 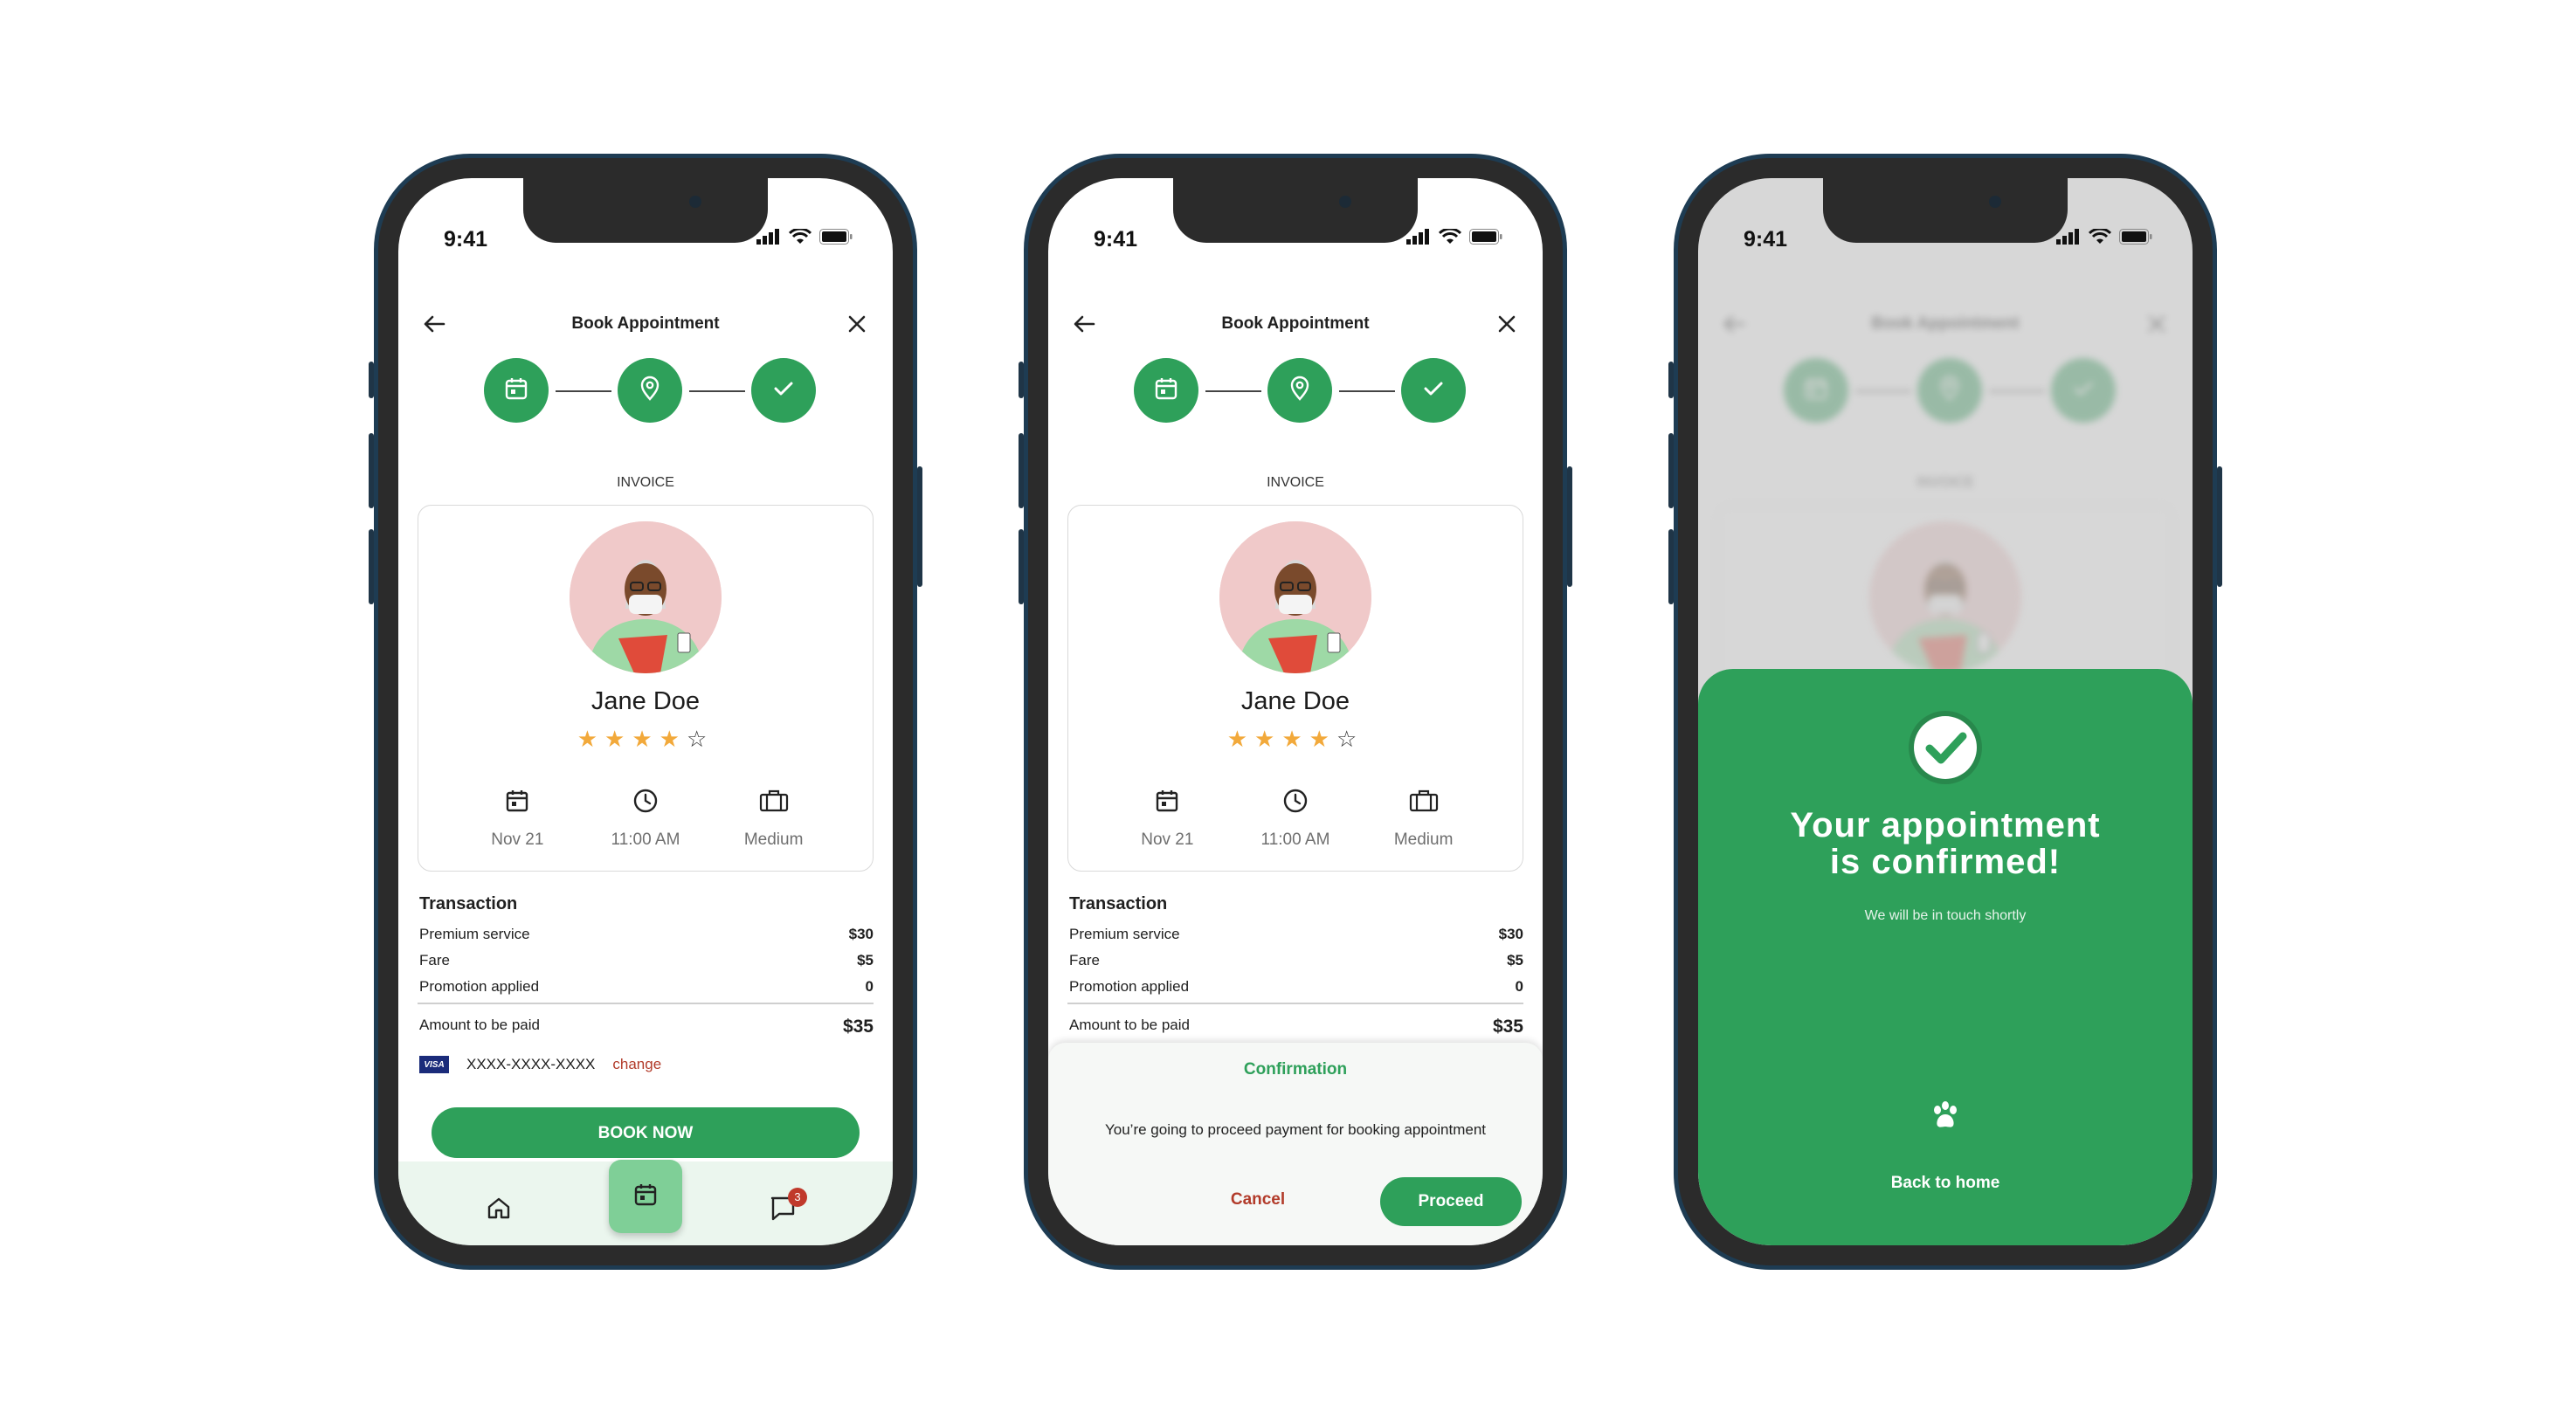 I want to click on calendar-fab-button, so click(x=645, y=1196).